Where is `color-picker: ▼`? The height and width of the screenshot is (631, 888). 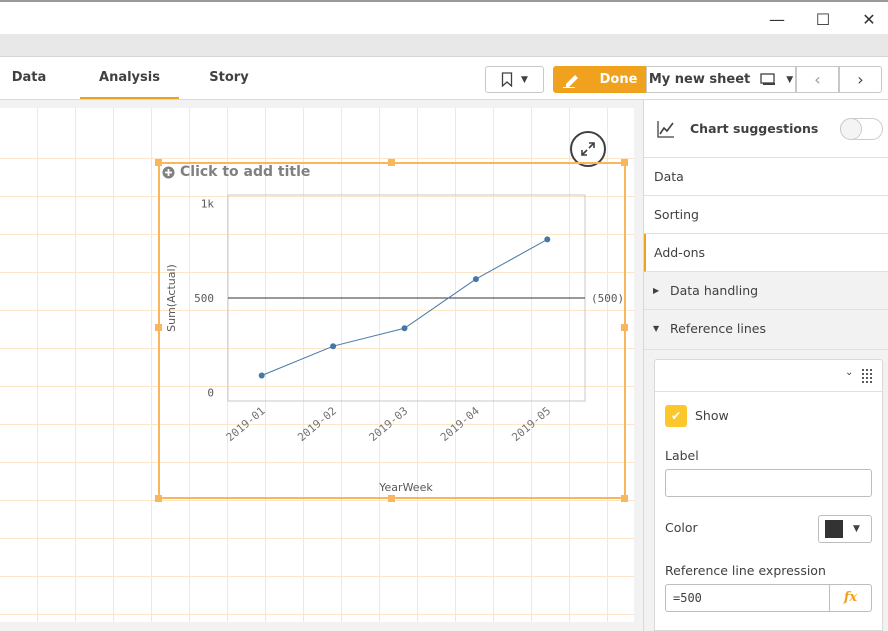 color-picker: ▼ is located at coordinates (845, 529).